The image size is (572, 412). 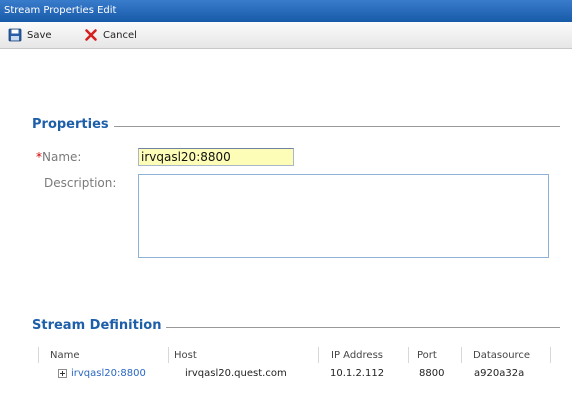 What do you see at coordinates (108, 373) in the screenshot?
I see `row-name-link: irvqasl20:8800` at bounding box center [108, 373].